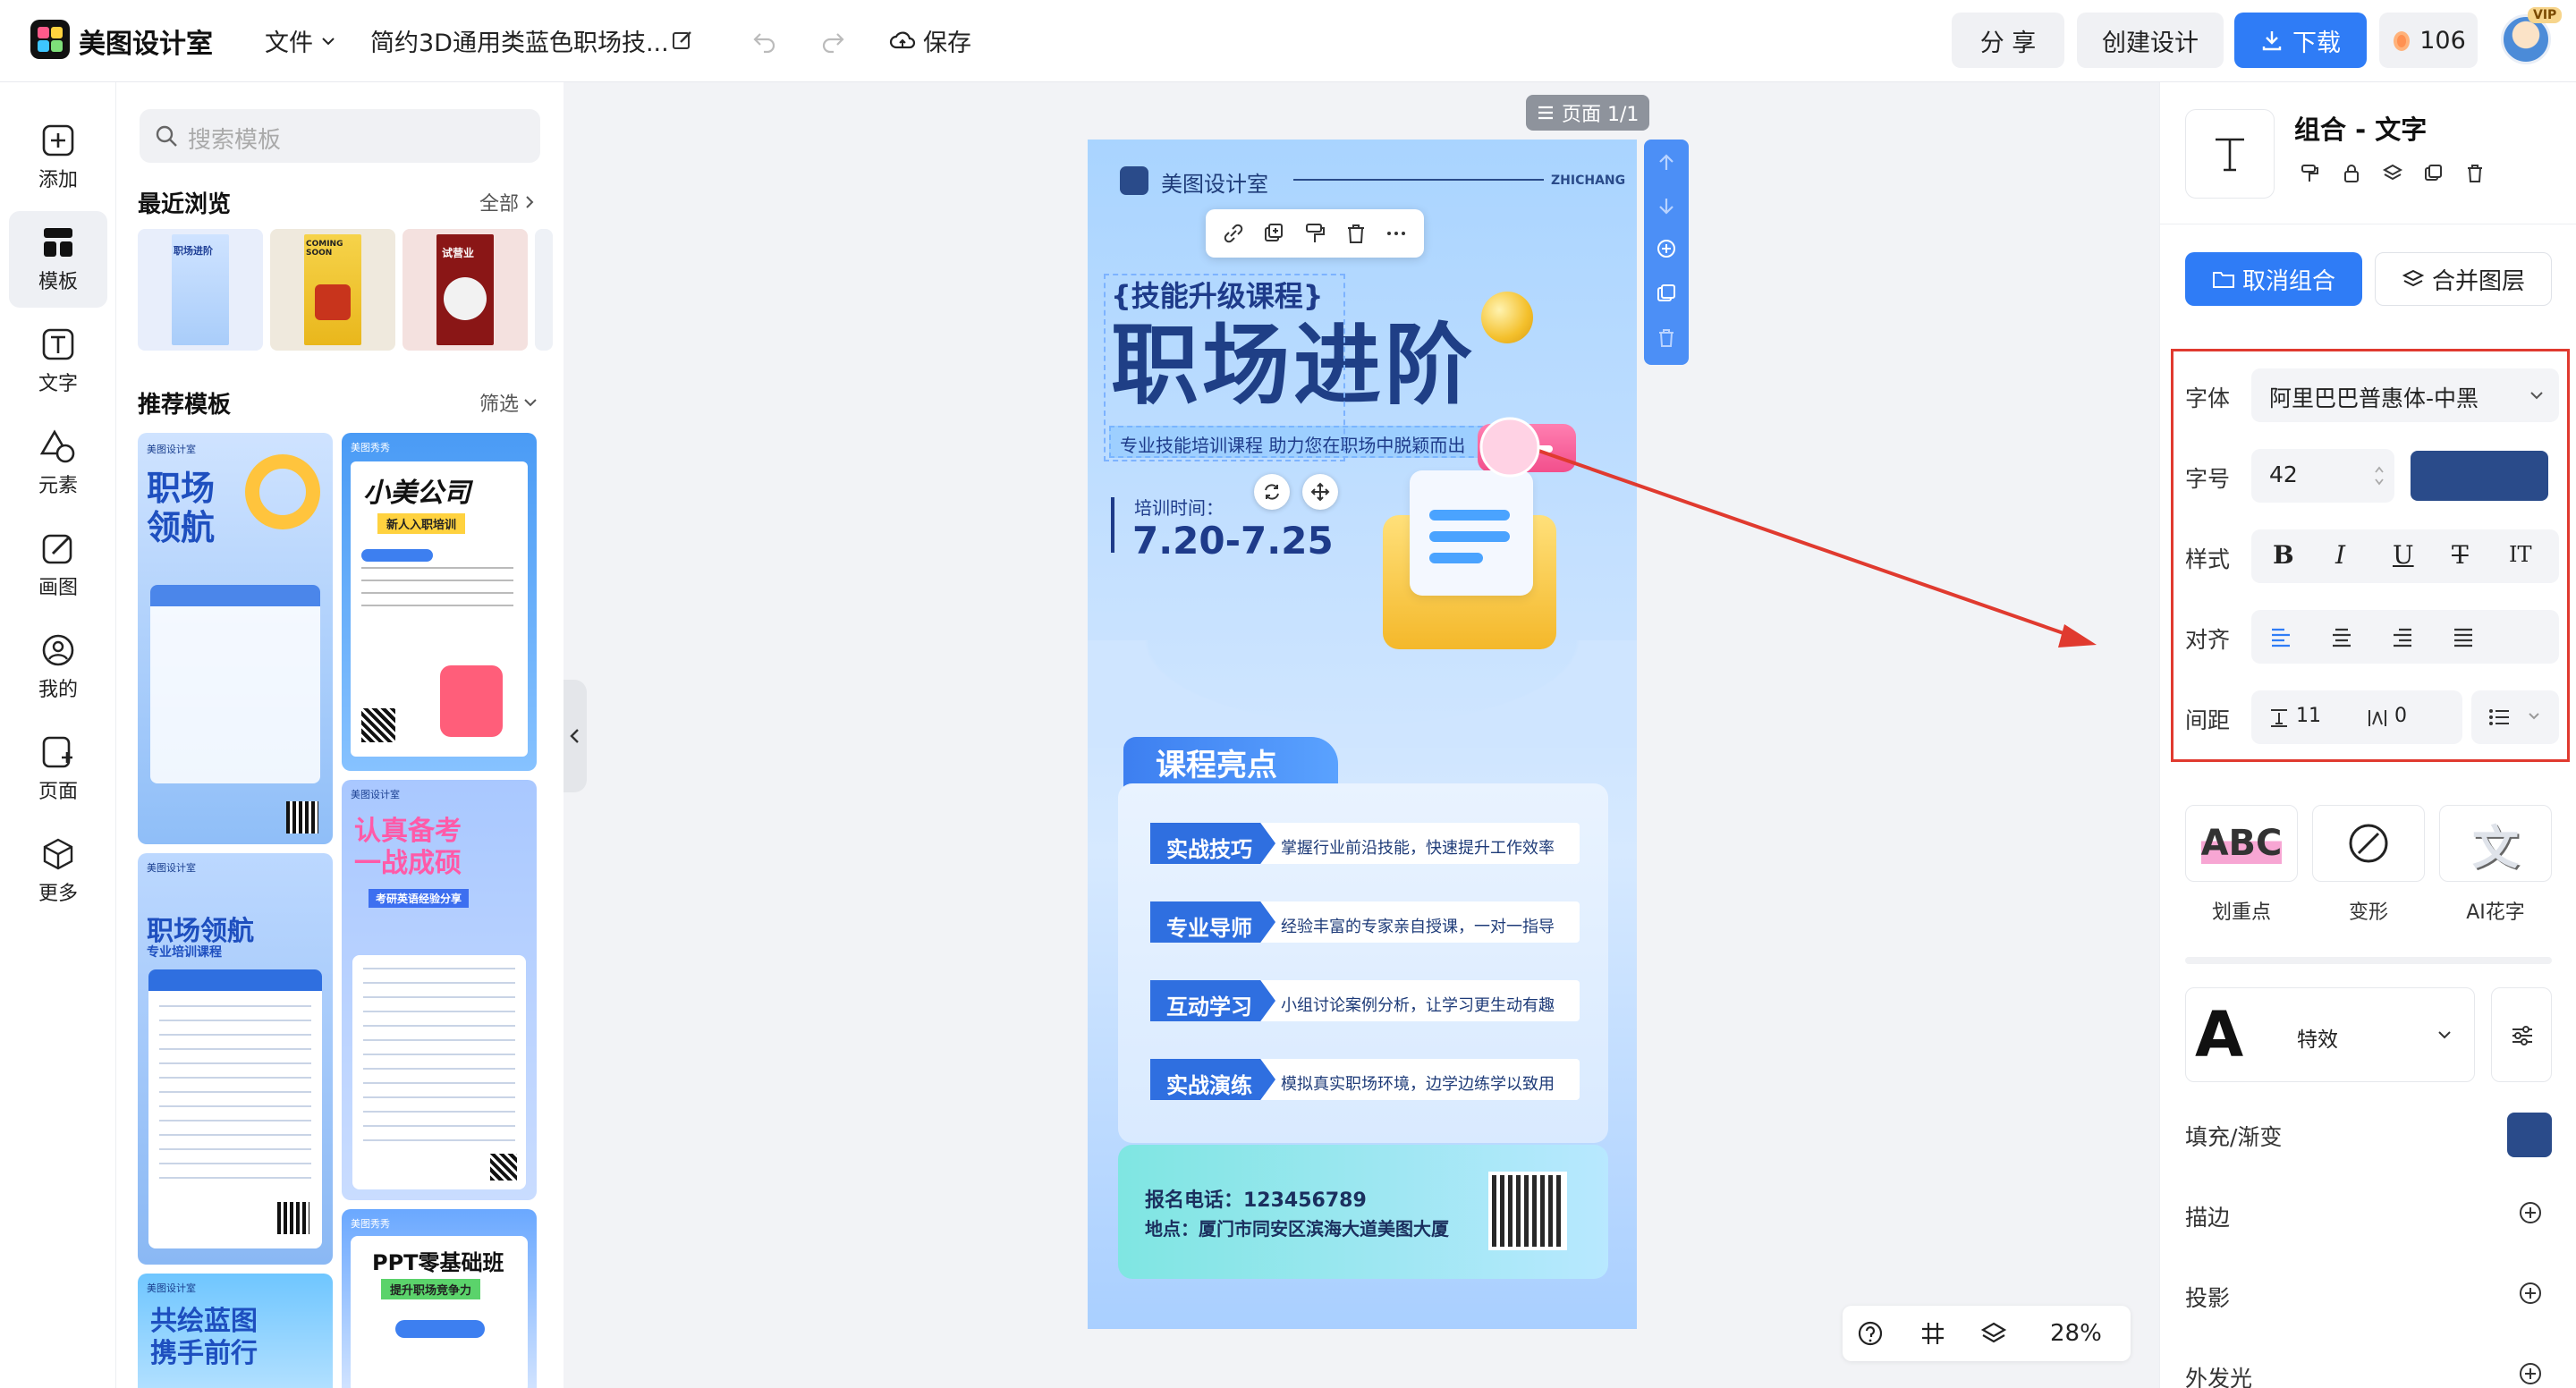 The width and height of the screenshot is (2576, 1388). I want to click on add-glow-icon, so click(2530, 1374).